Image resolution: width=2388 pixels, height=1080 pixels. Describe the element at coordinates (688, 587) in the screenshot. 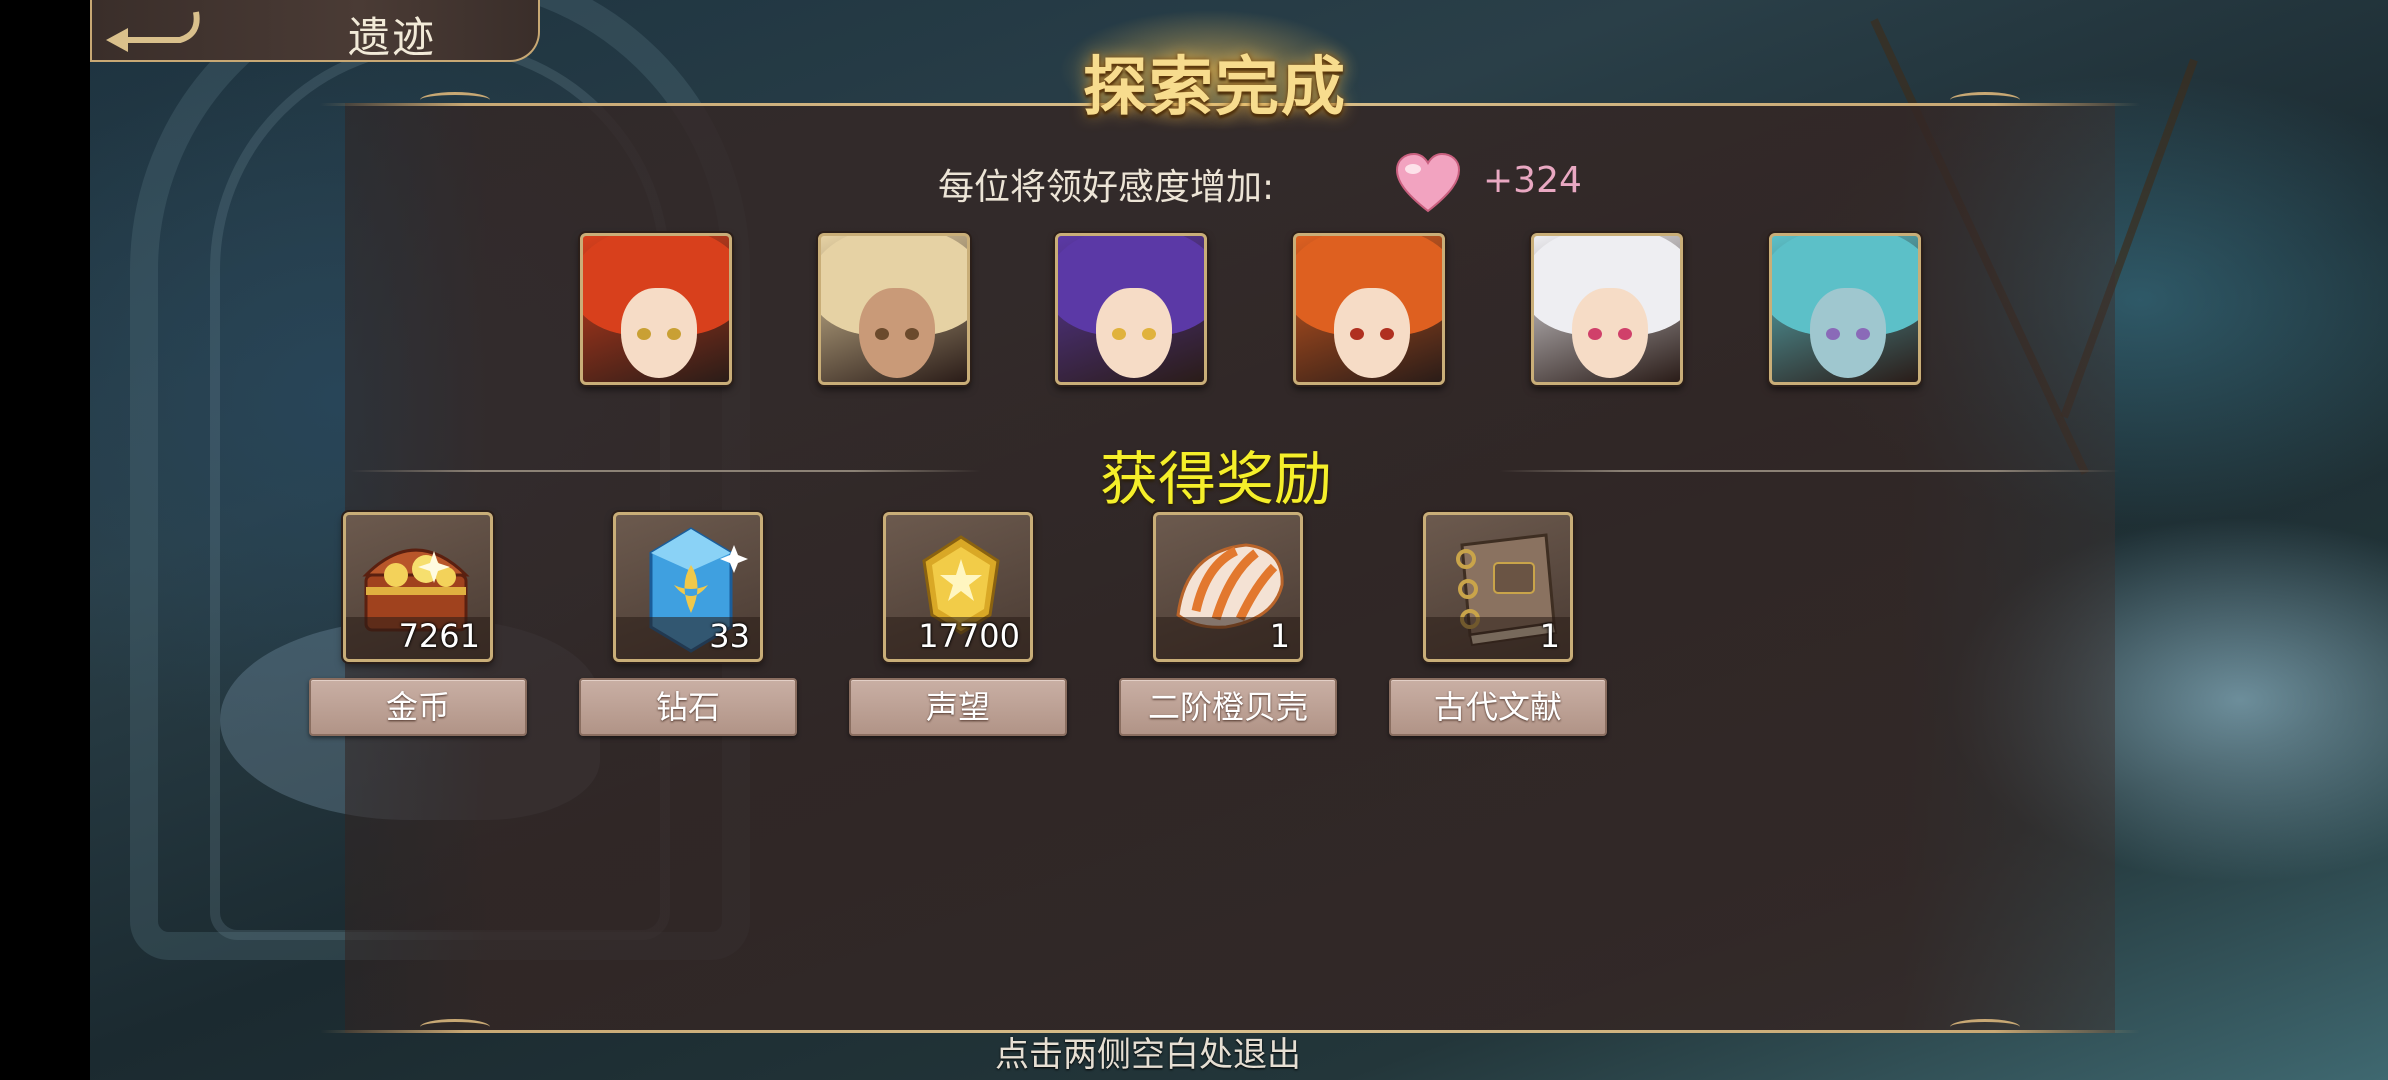

I see `reward-item-diamond: 33` at that location.